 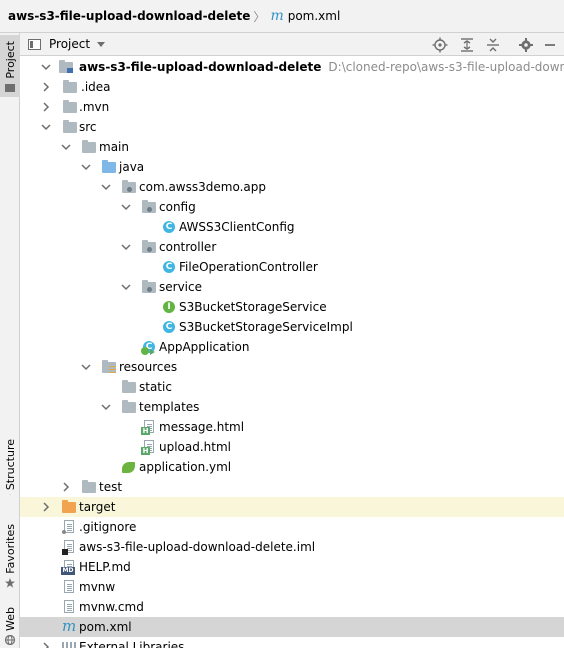 I want to click on tree-row: test, so click(x=292, y=487).